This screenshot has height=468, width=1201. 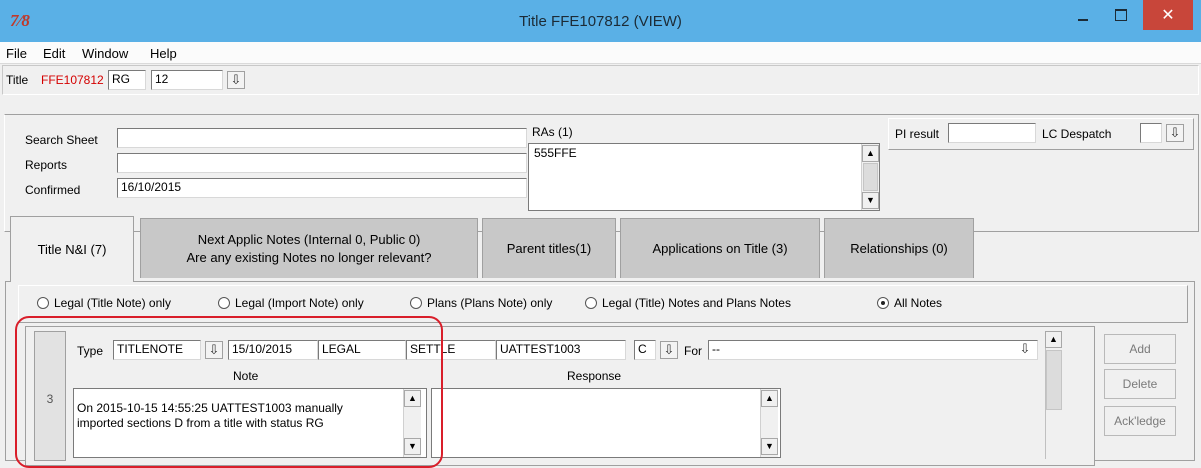 I want to click on ras-list, so click(x=704, y=177).